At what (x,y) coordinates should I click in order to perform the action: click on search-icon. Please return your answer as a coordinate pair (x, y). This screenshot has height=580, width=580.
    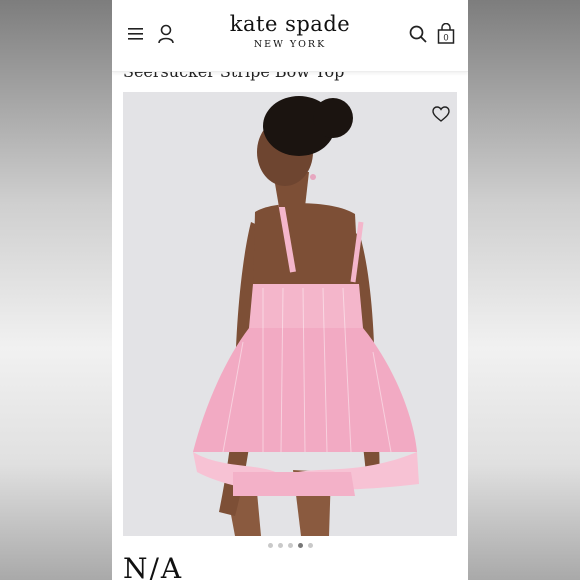
    Looking at the image, I should click on (418, 34).